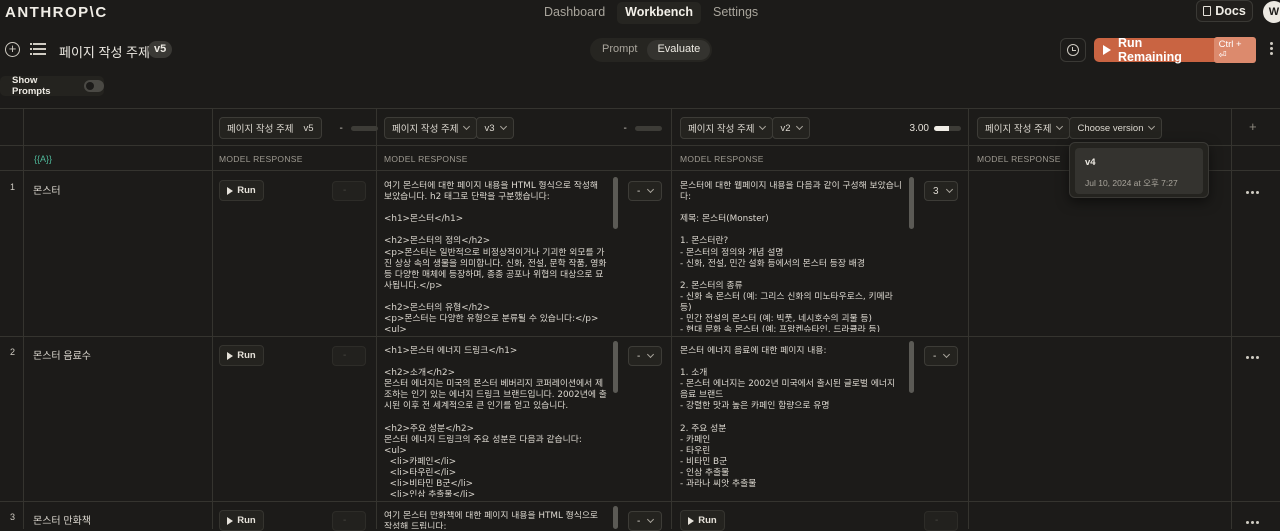 Image resolution: width=1280 pixels, height=531 pixels. What do you see at coordinates (43, 159) in the screenshot?
I see `variable-label: {{A}}` at bounding box center [43, 159].